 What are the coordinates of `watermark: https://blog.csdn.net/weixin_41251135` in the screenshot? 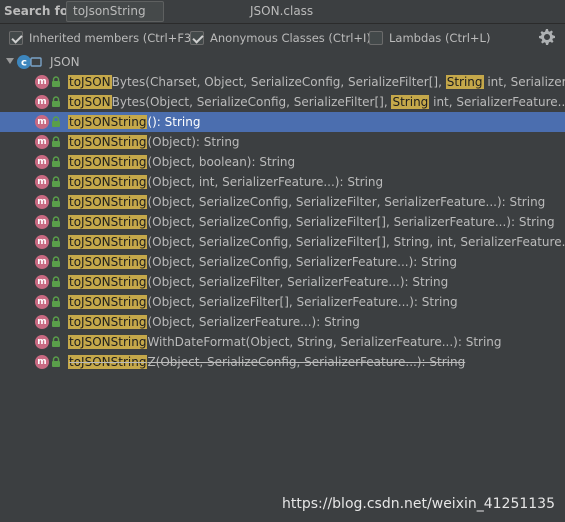 It's located at (418, 504).